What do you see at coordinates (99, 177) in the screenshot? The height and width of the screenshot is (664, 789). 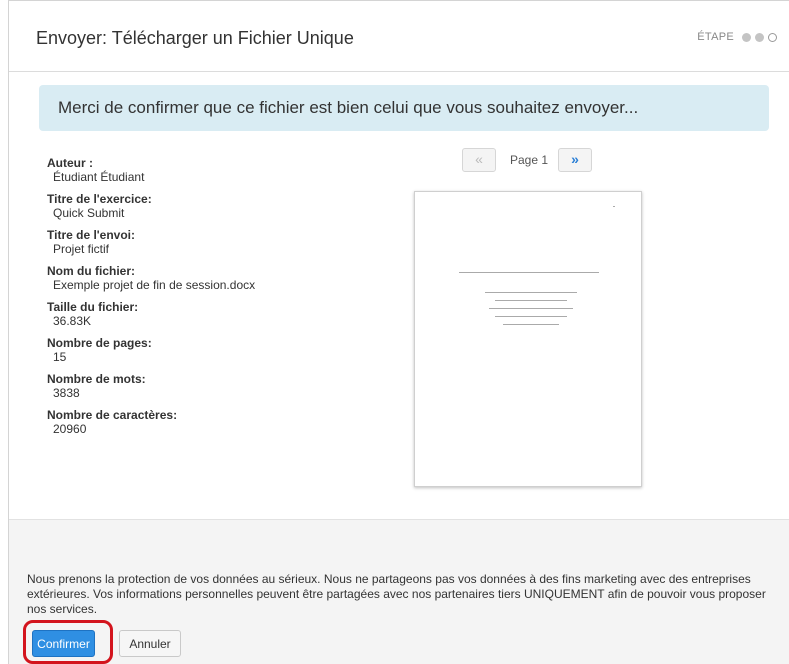 I see `meta-value: Étudiant Étudiant` at bounding box center [99, 177].